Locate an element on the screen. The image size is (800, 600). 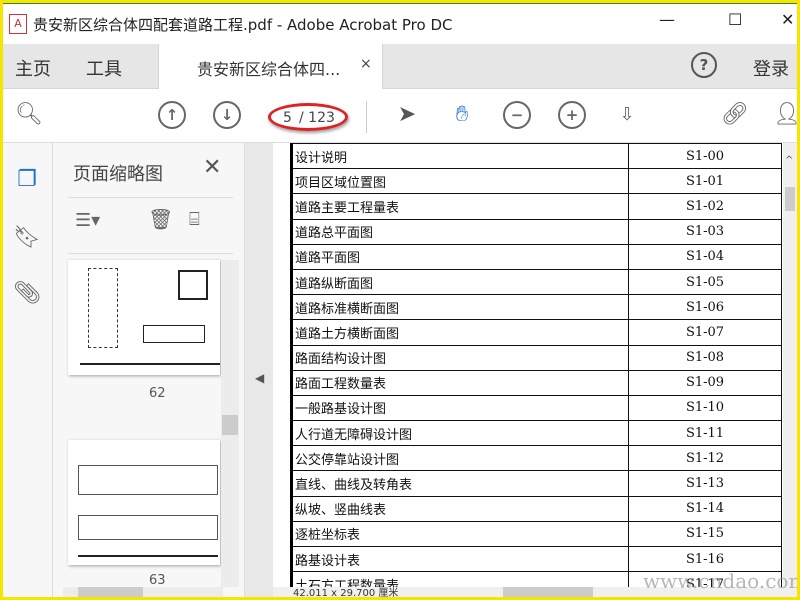
search-icon: 🔍︎ is located at coordinates (29, 115).